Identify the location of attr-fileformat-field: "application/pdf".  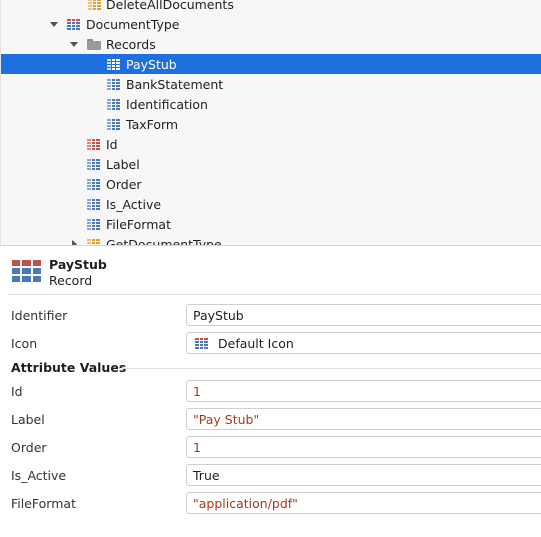
(363, 503).